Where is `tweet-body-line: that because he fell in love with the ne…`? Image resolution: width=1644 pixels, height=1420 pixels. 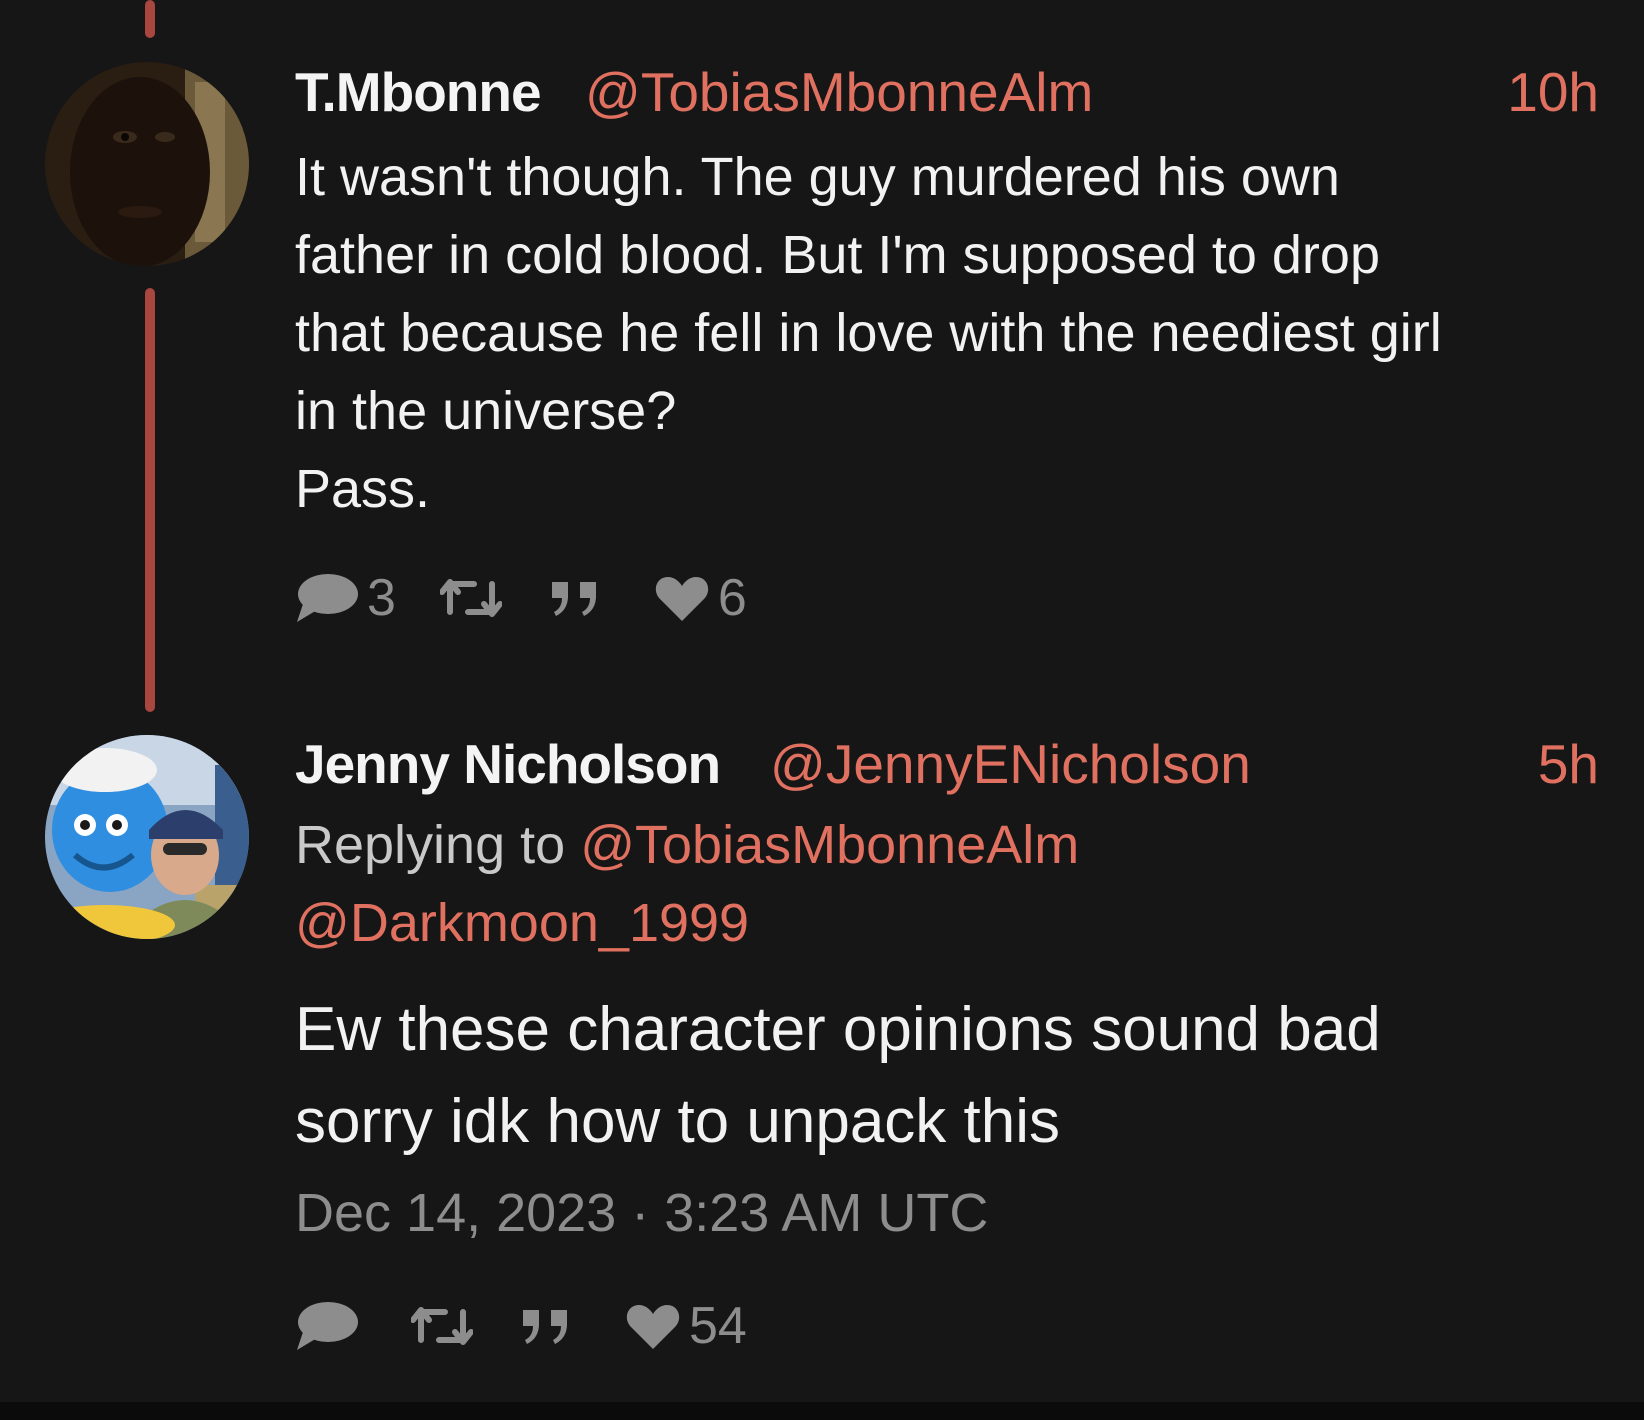
tweet-body-line: that because he fell in love with the ne… is located at coordinates (868, 333).